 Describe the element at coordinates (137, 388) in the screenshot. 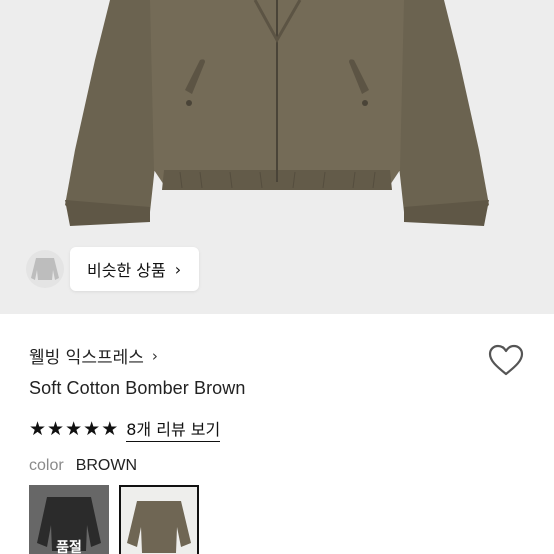

I see `product-title: Soft Cotton Bomber Brown` at that location.